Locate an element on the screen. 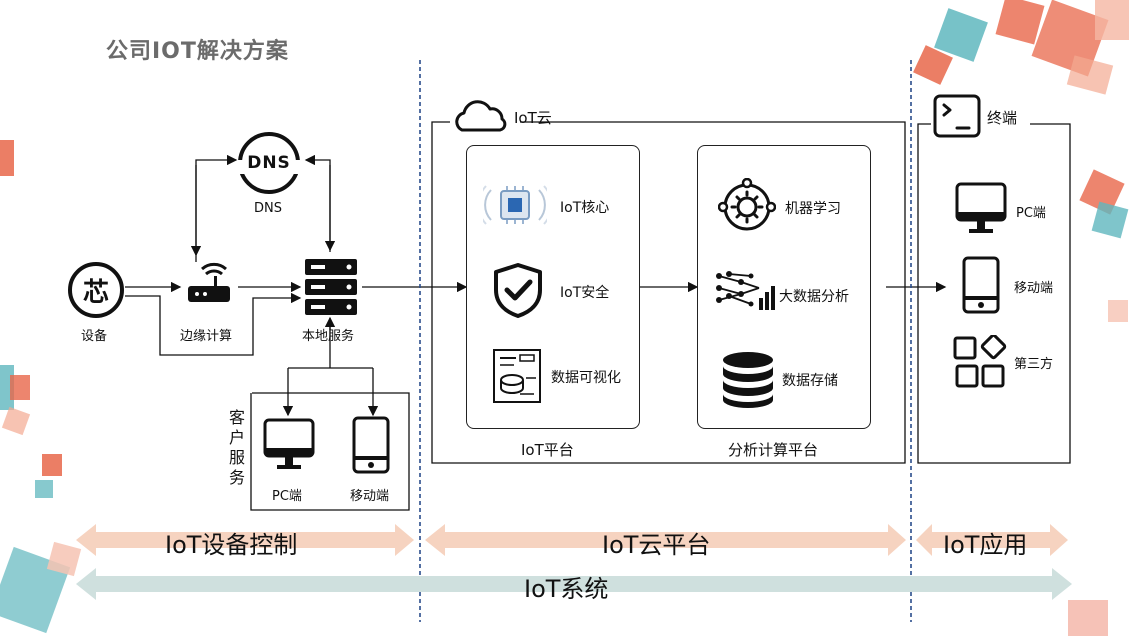 The height and width of the screenshot is (636, 1129). terminal-pc-label: PC端 is located at coordinates (1031, 213).